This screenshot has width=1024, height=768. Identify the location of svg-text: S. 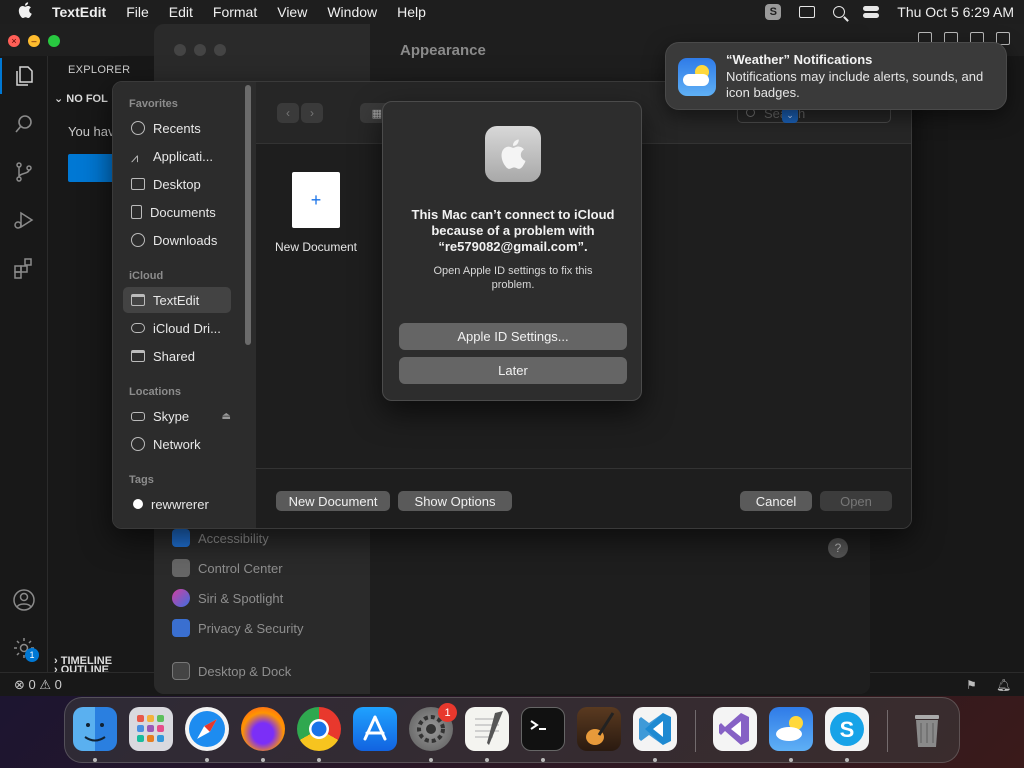
(847, 729).